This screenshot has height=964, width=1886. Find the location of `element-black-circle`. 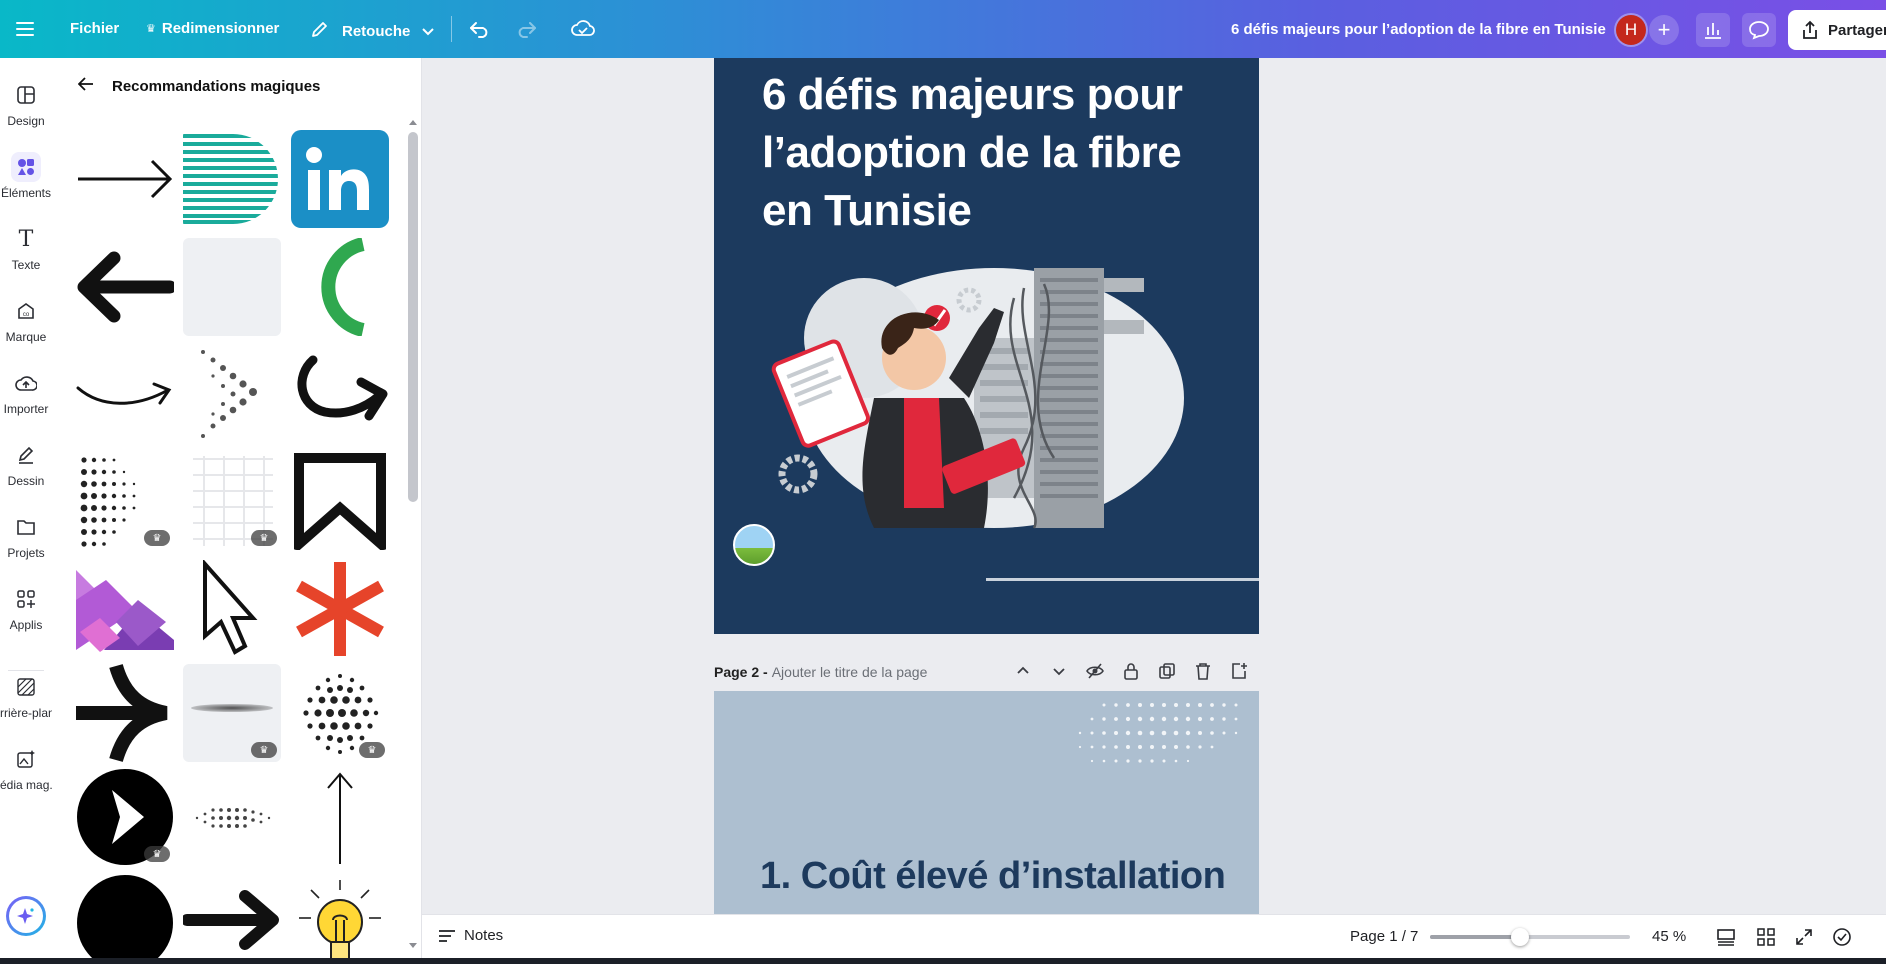

element-black-circle is located at coordinates (125, 916).